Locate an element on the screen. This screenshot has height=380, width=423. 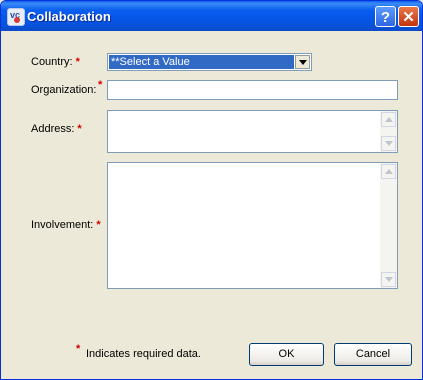
title-bar: vc Collaboration ? ✕ is located at coordinates (211, 16).